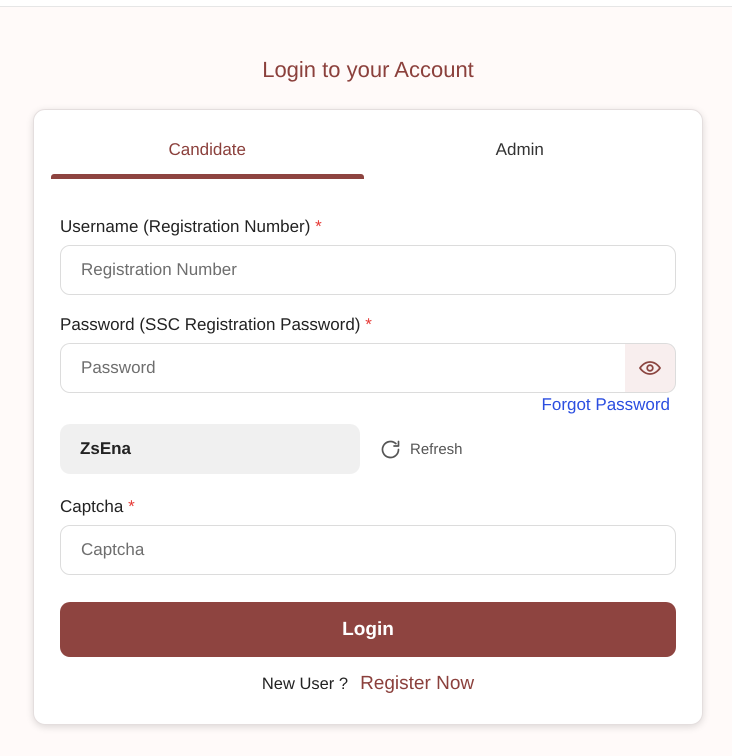 Image resolution: width=732 pixels, height=756 pixels. I want to click on field-label: Captcha *, so click(98, 507).